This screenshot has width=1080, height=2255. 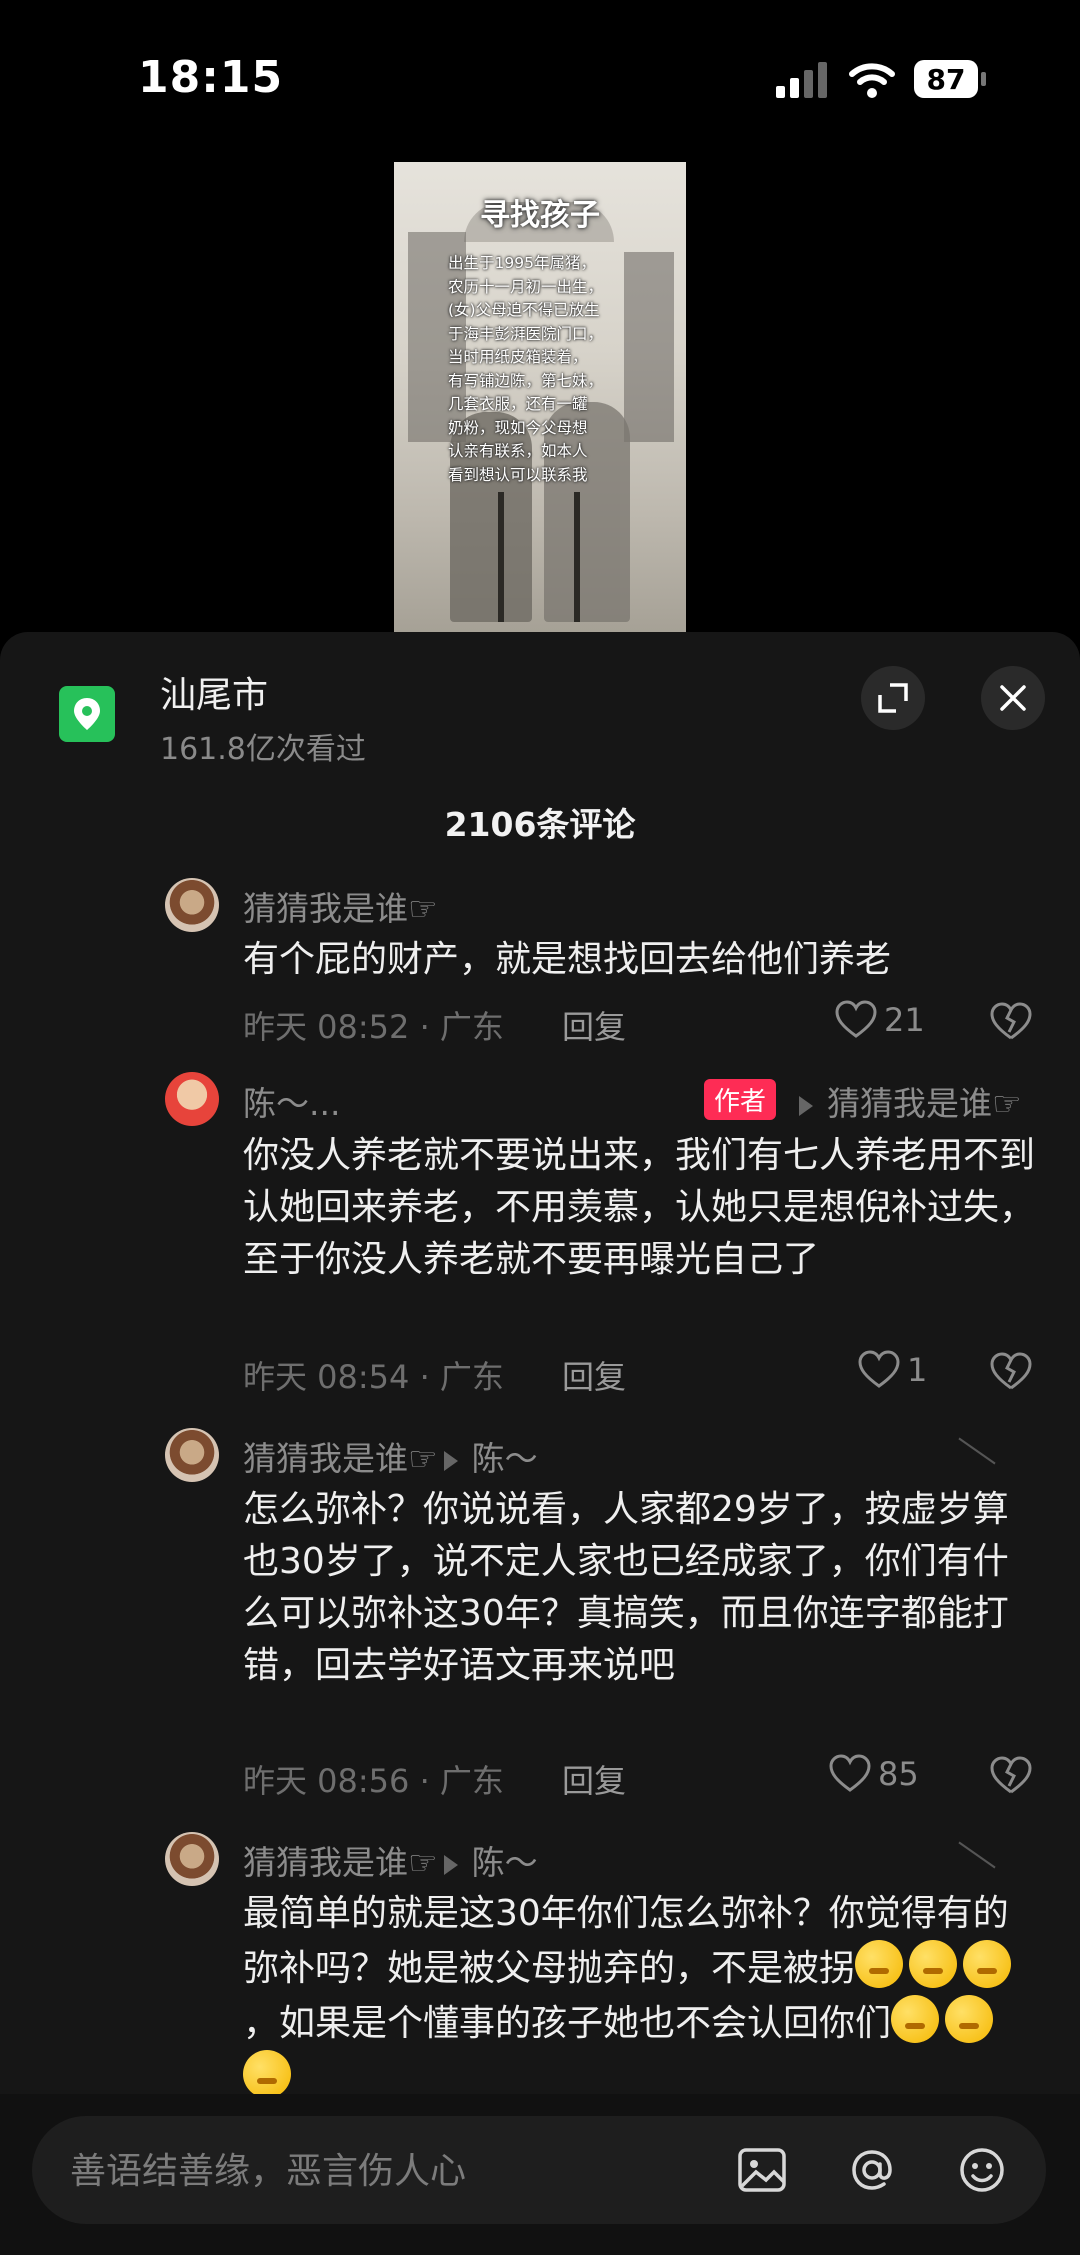 I want to click on reply-to-target: 猜猜我是谁☞, so click(x=907, y=1101).